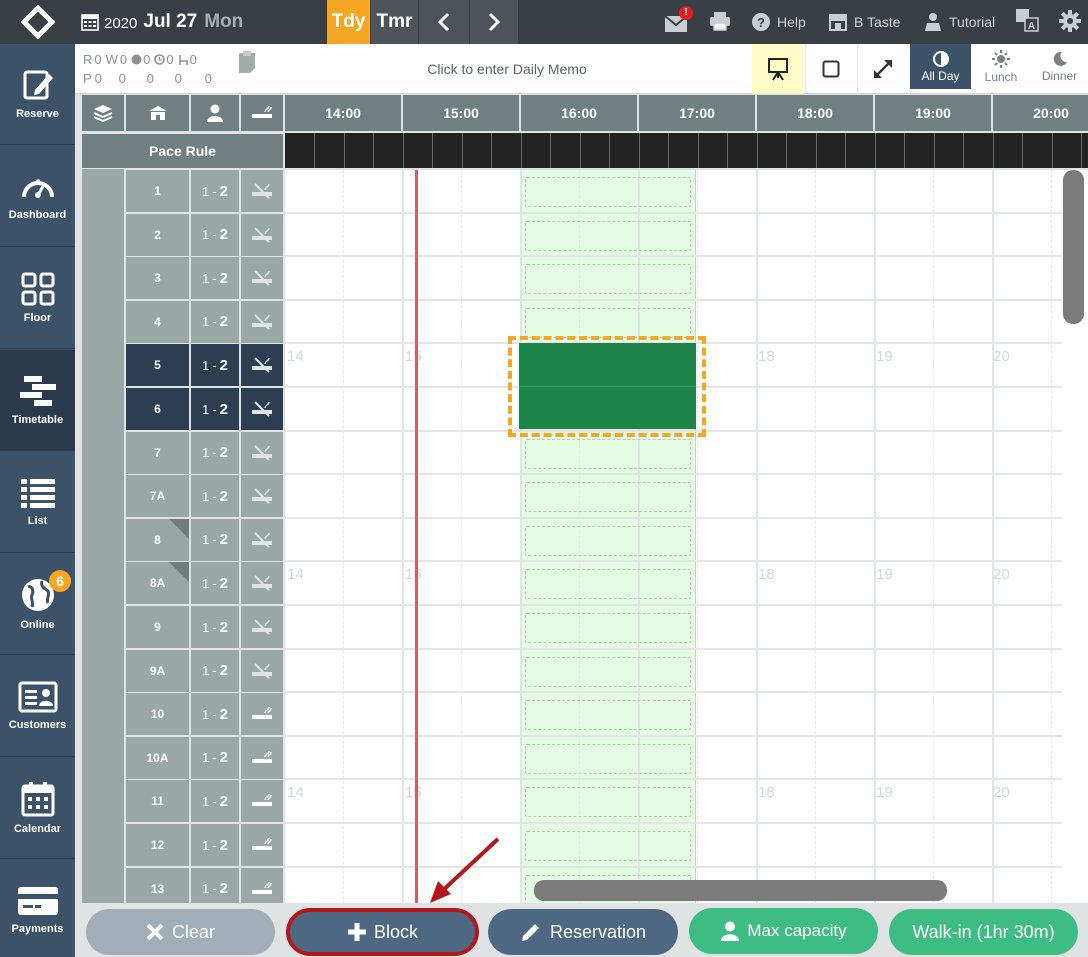 The image size is (1088, 957). Describe the element at coordinates (778, 22) in the screenshot. I see `help-link: ? Help` at that location.